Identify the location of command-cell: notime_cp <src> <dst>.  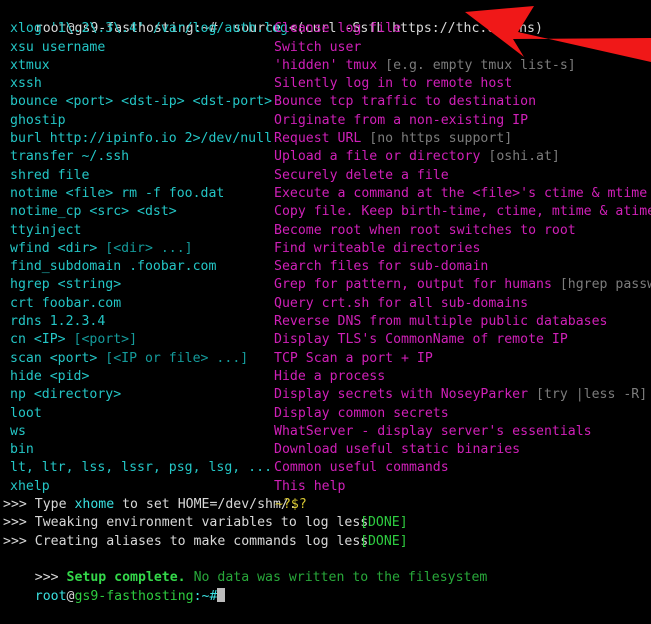
(93, 212).